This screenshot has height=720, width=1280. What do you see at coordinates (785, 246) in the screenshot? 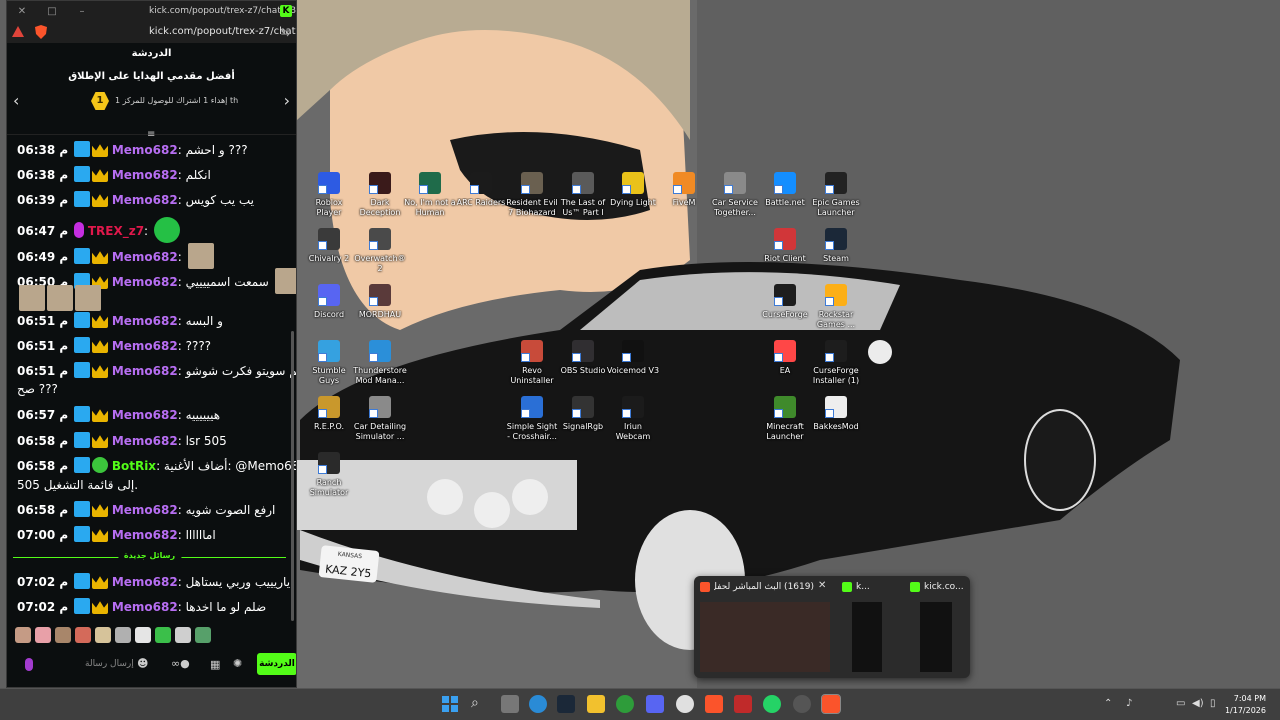
I see `desktop-shortcut: Riot Client` at bounding box center [785, 246].